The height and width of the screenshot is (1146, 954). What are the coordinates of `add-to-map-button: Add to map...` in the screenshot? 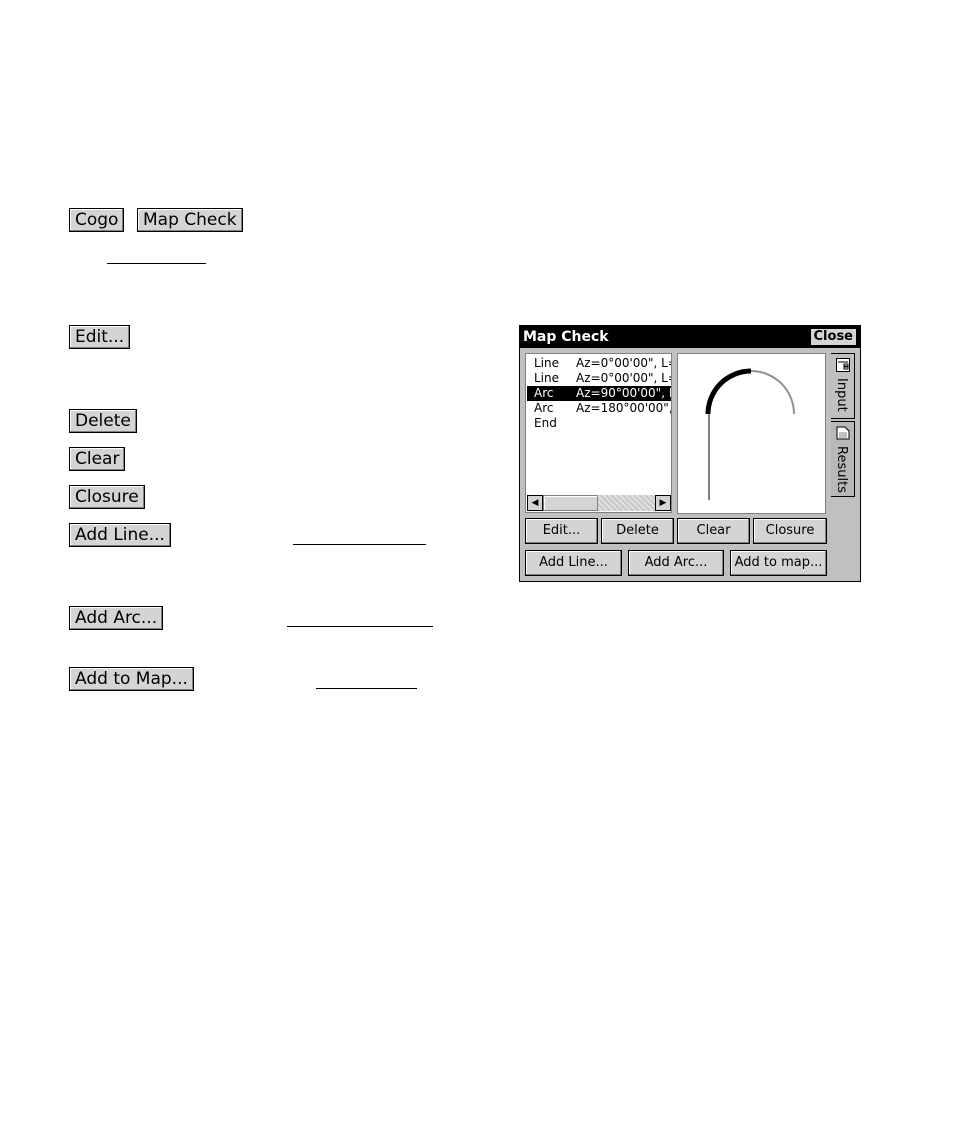 It's located at (778, 563).